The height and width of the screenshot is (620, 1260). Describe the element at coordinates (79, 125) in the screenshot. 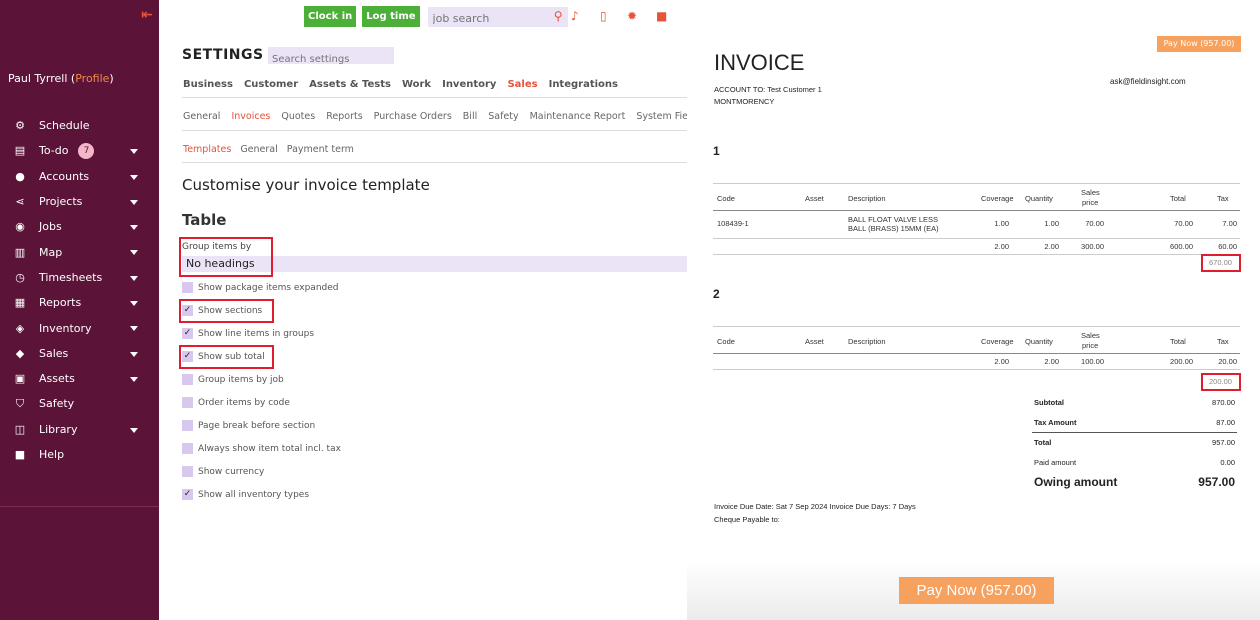

I see `sidebar-item-schedule: ⚙ Schedule` at that location.